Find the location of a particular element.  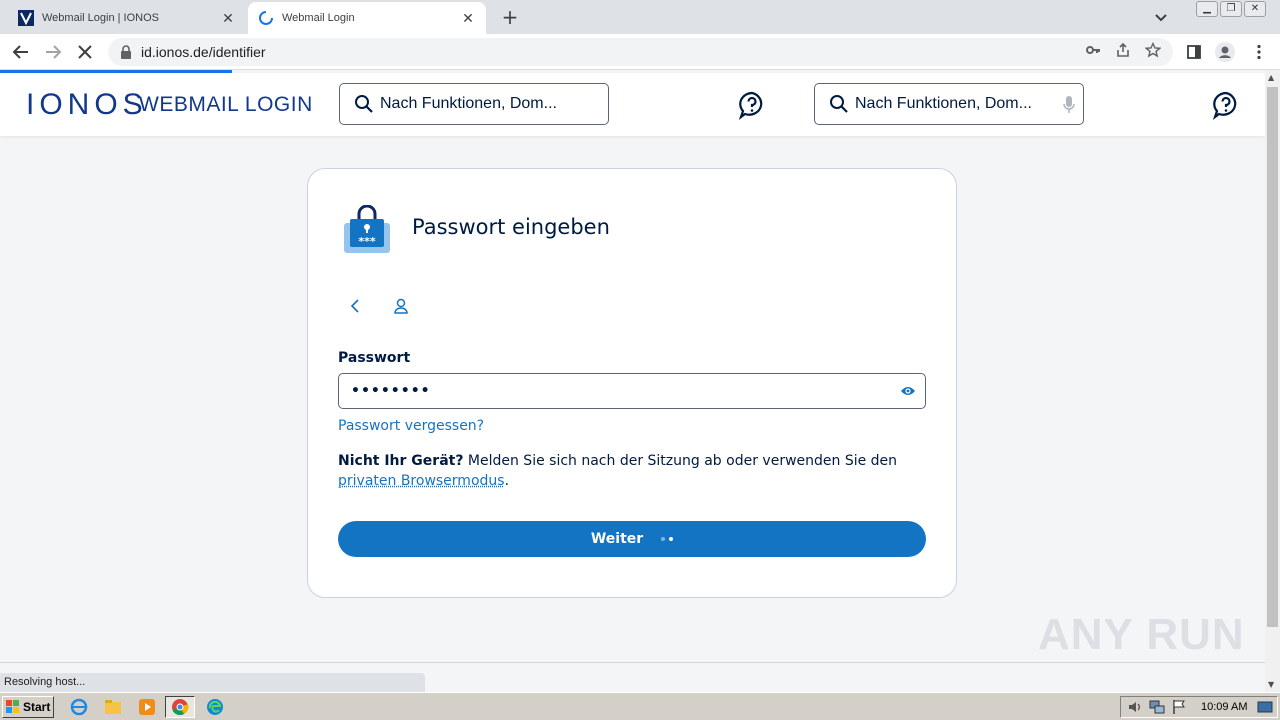

windows-taskbar: Start 10:09 AM is located at coordinates (640, 706).